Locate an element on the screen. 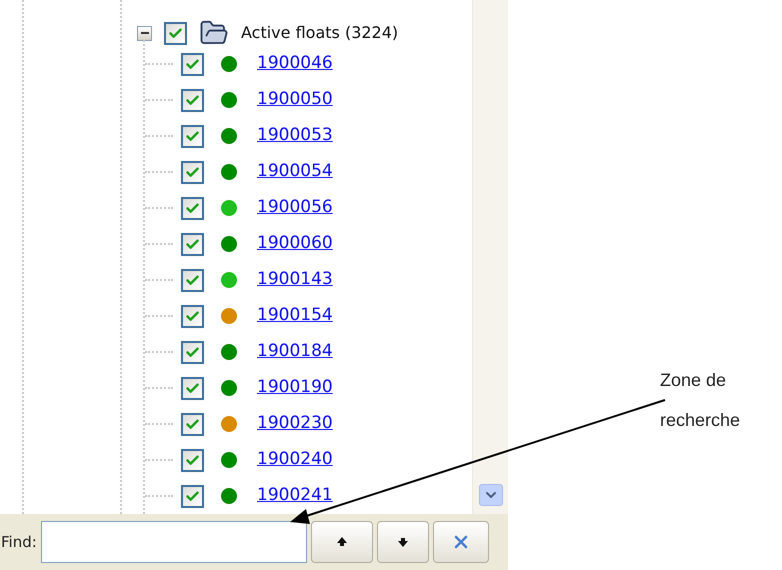  scroll-down-button is located at coordinates (490, 495).